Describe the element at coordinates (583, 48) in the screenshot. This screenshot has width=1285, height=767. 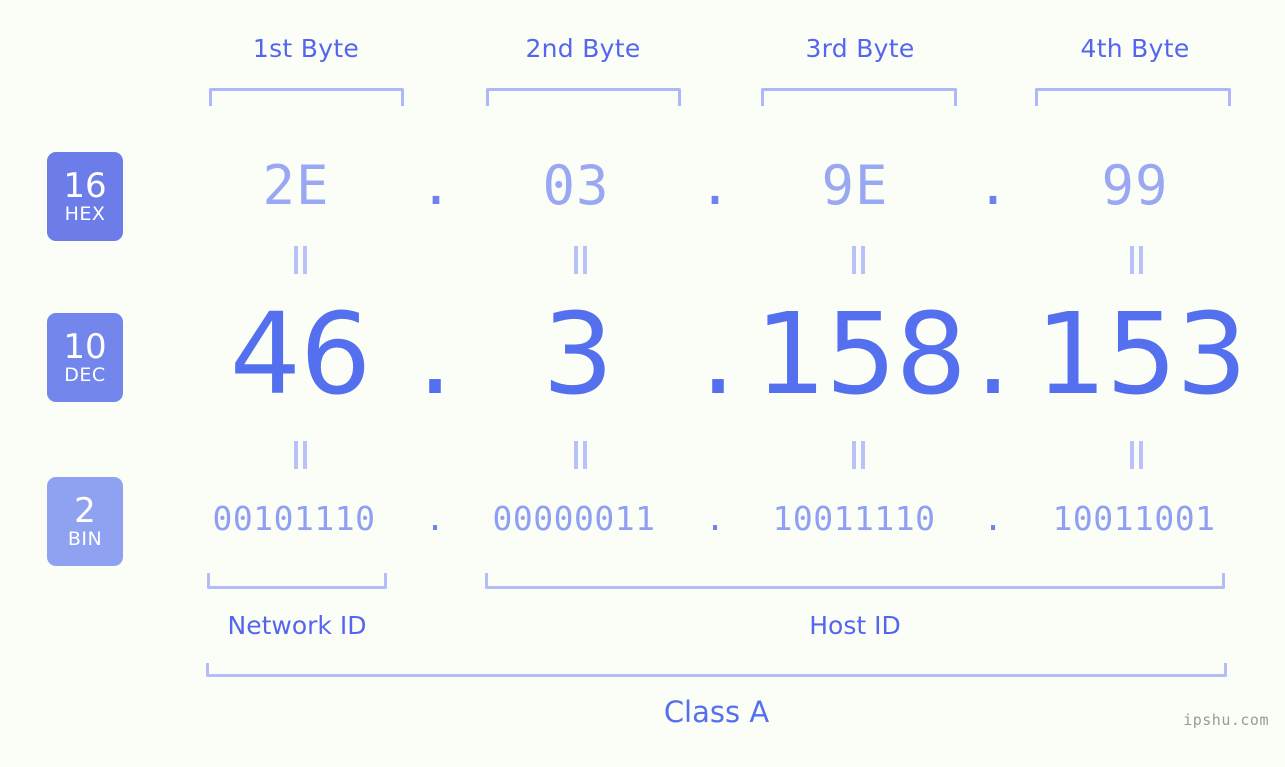
I see `byte-header-2: 2nd Byte` at that location.